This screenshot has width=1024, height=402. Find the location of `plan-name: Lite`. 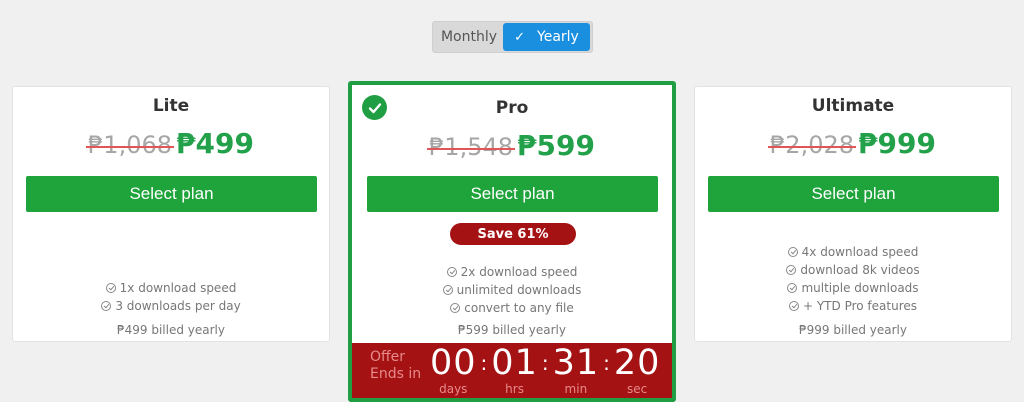

plan-name: Lite is located at coordinates (171, 106).